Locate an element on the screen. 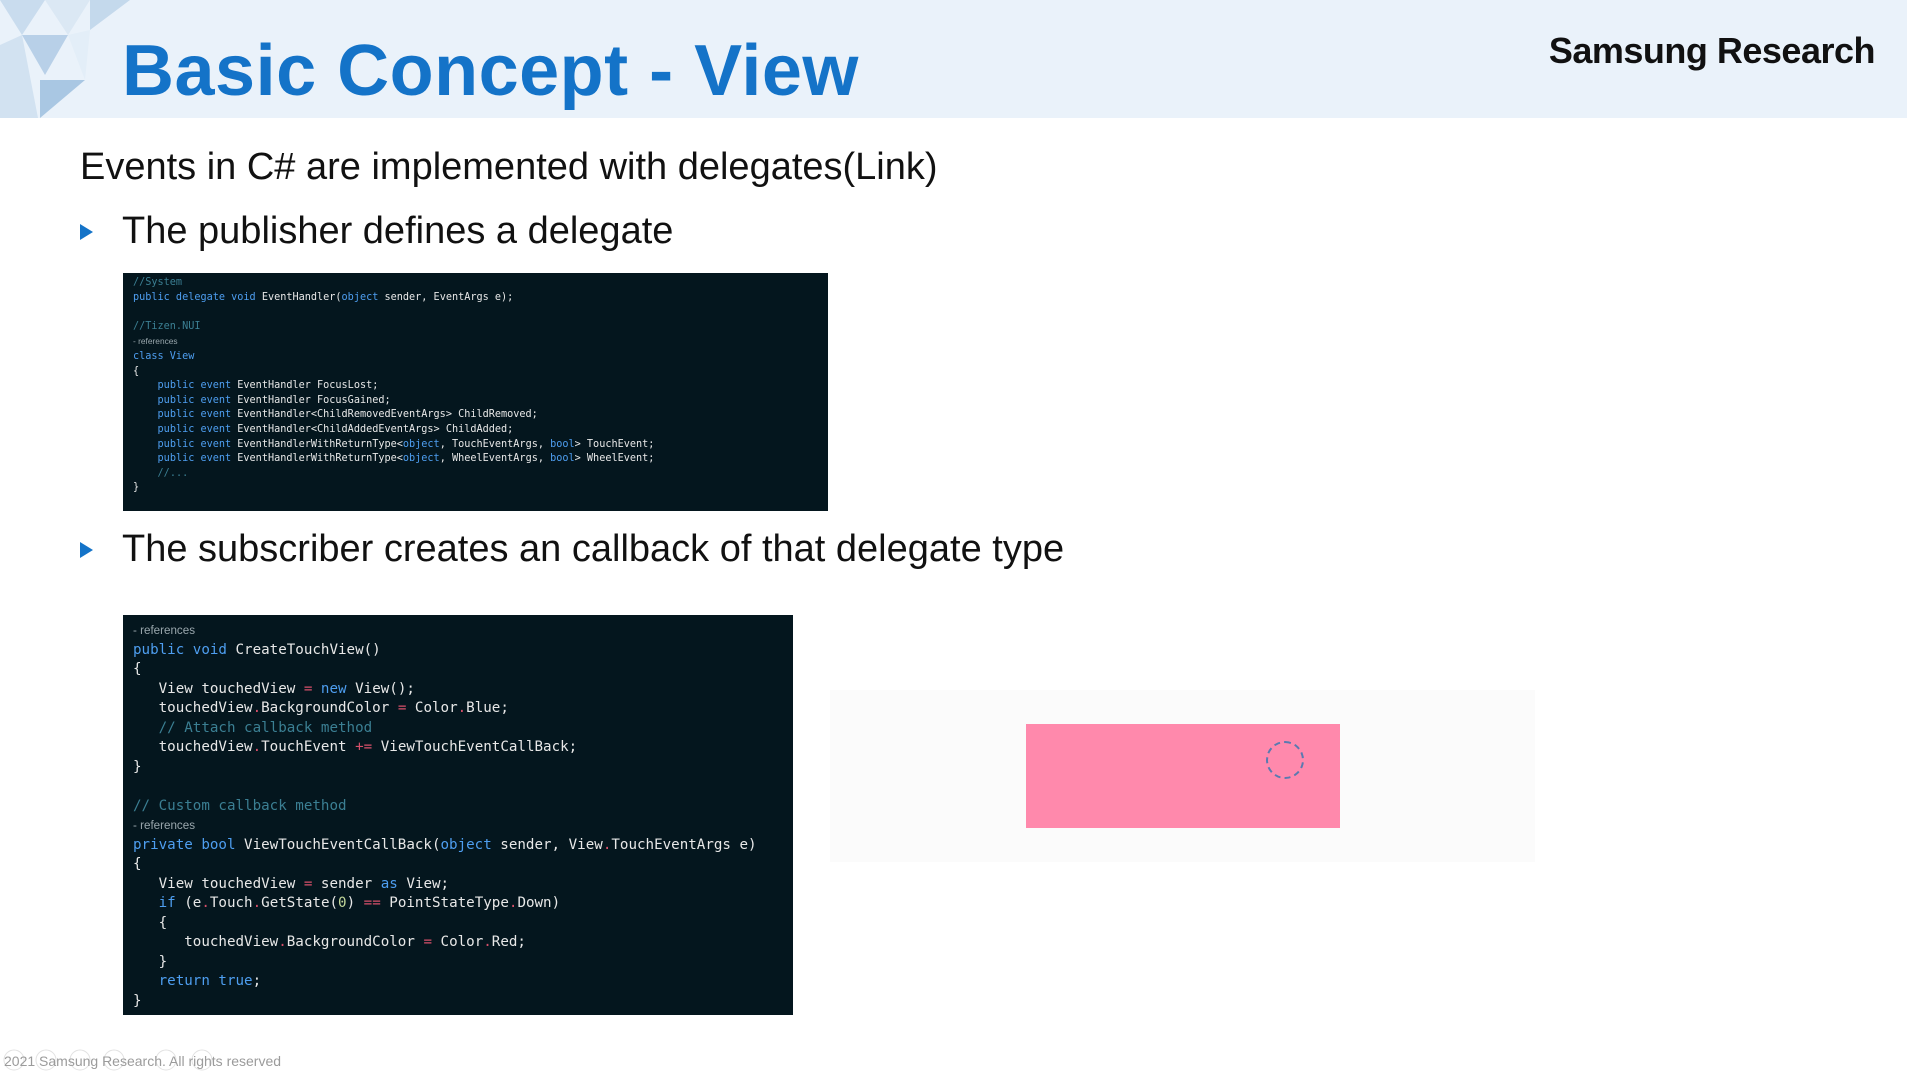 This screenshot has width=1907, height=1071. code-line: public event EventHandler FocusGained; is located at coordinates (274, 400).